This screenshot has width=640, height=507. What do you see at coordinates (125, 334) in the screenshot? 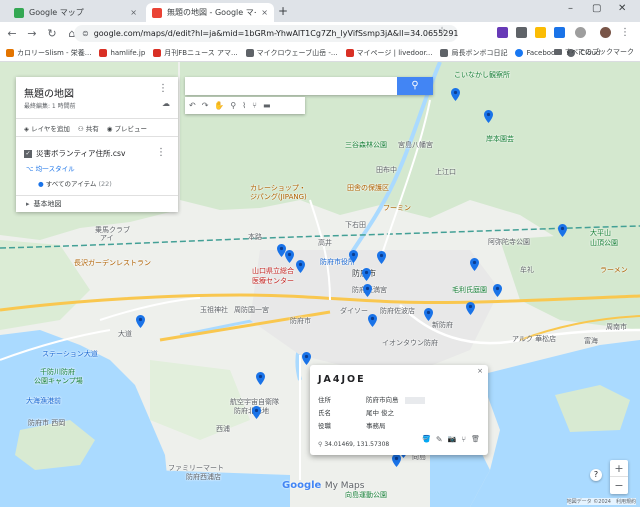
I see `map-place-label: 大道` at bounding box center [125, 334].